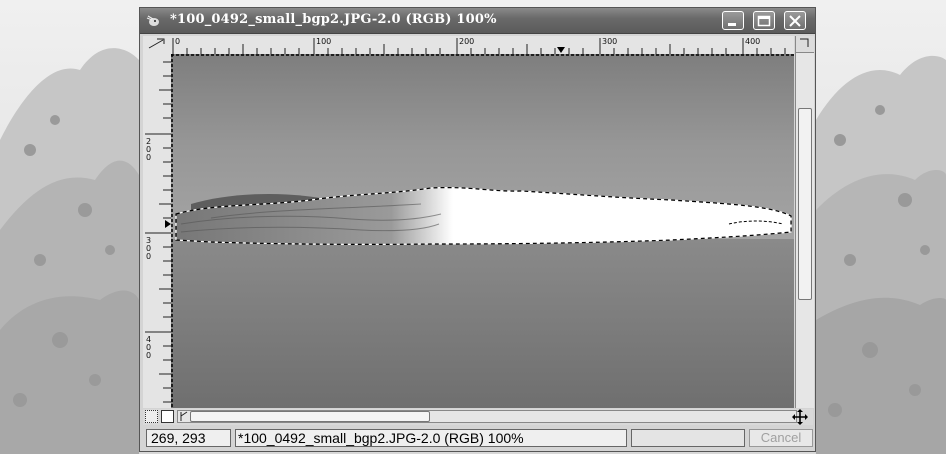  What do you see at coordinates (149, 248) in the screenshot?
I see `ruler-label-v300: 3 0 0` at bounding box center [149, 248].